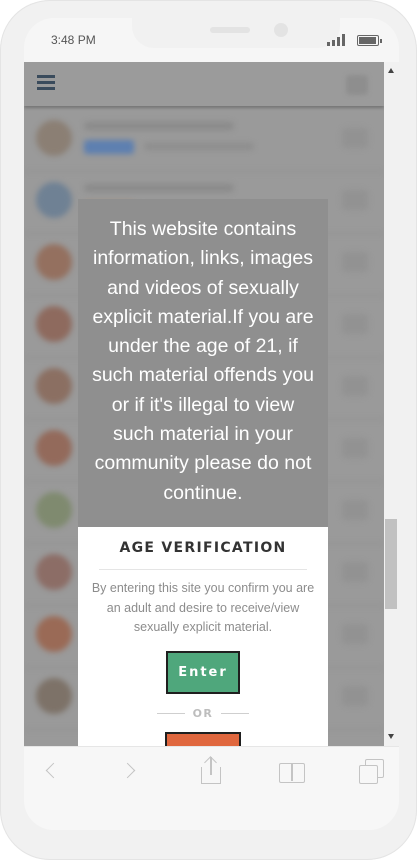 The image size is (417, 860). What do you see at coordinates (203, 548) in the screenshot?
I see `age-verification-title: AGE VERIFICATION` at bounding box center [203, 548].